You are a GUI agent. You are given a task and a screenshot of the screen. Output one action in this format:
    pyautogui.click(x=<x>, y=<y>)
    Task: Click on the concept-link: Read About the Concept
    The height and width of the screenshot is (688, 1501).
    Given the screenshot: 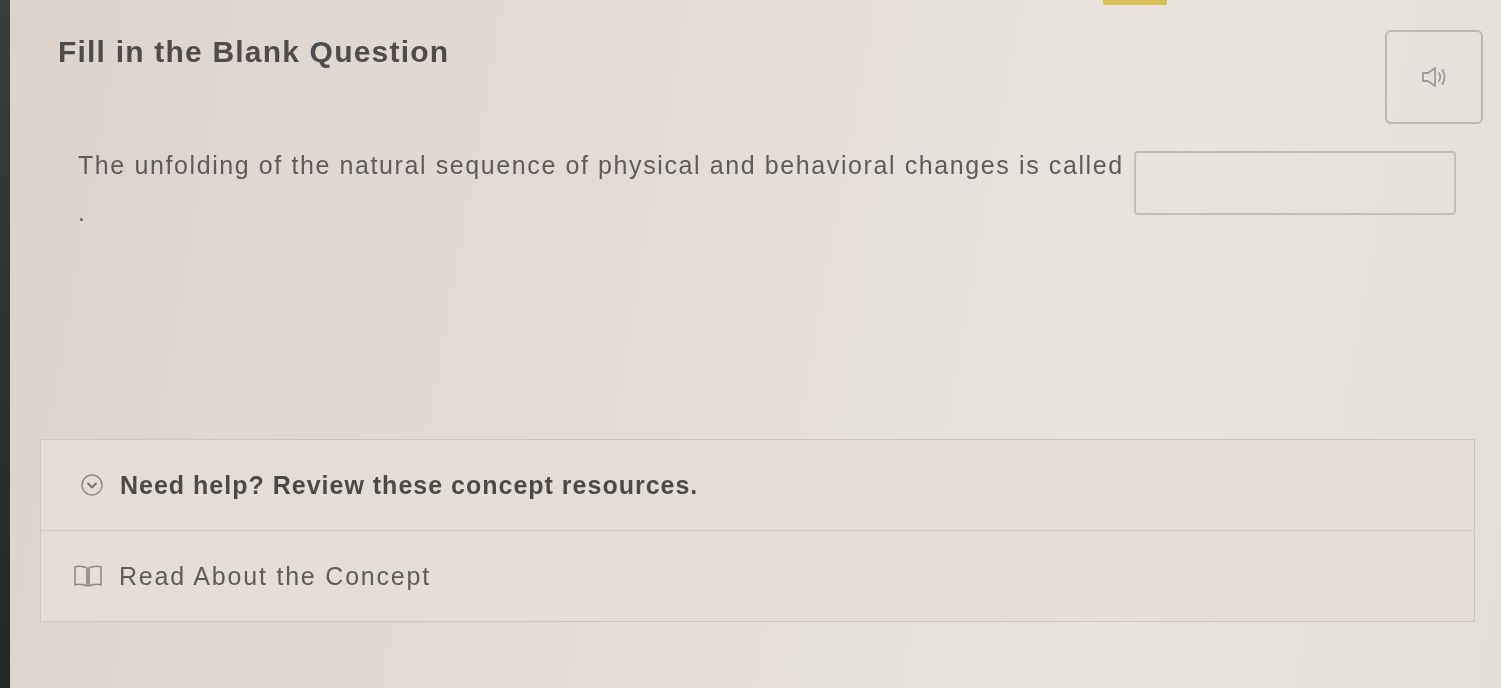 What is the action you would take?
    pyautogui.click(x=252, y=576)
    